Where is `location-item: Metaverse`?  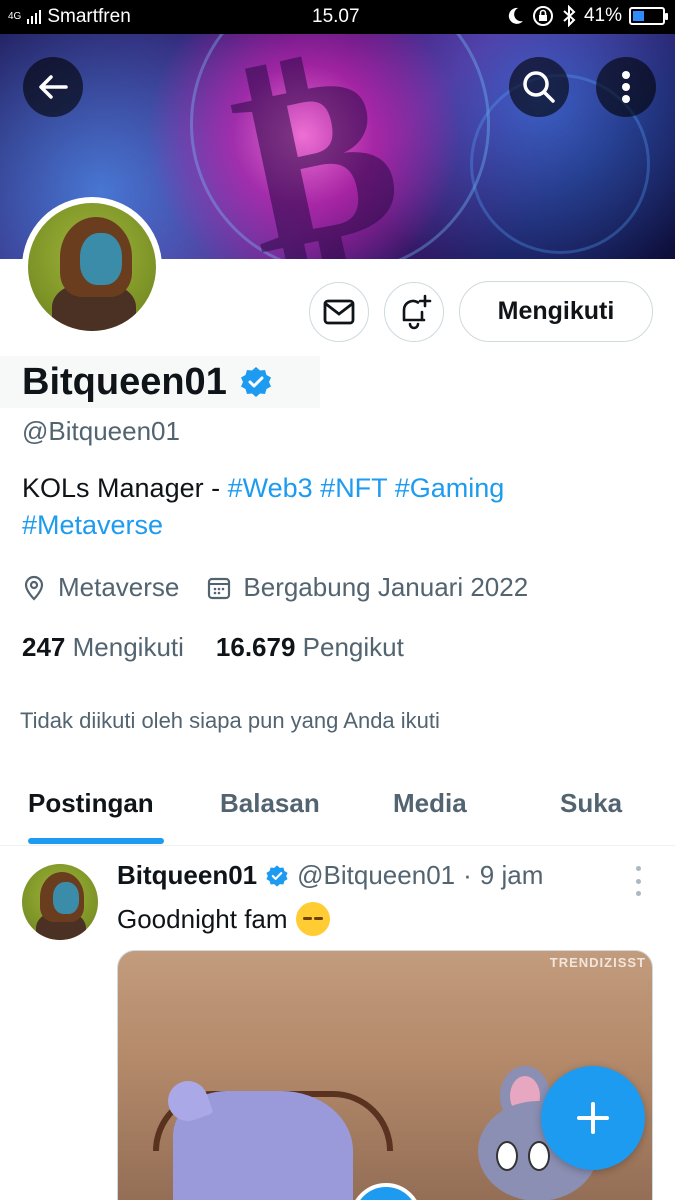 location-item: Metaverse is located at coordinates (100, 587).